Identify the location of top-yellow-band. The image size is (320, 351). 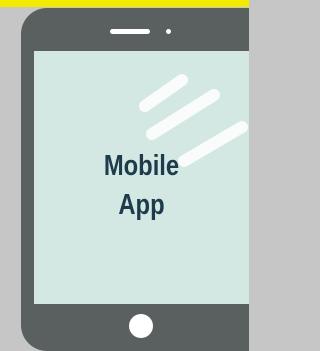
(124, 3).